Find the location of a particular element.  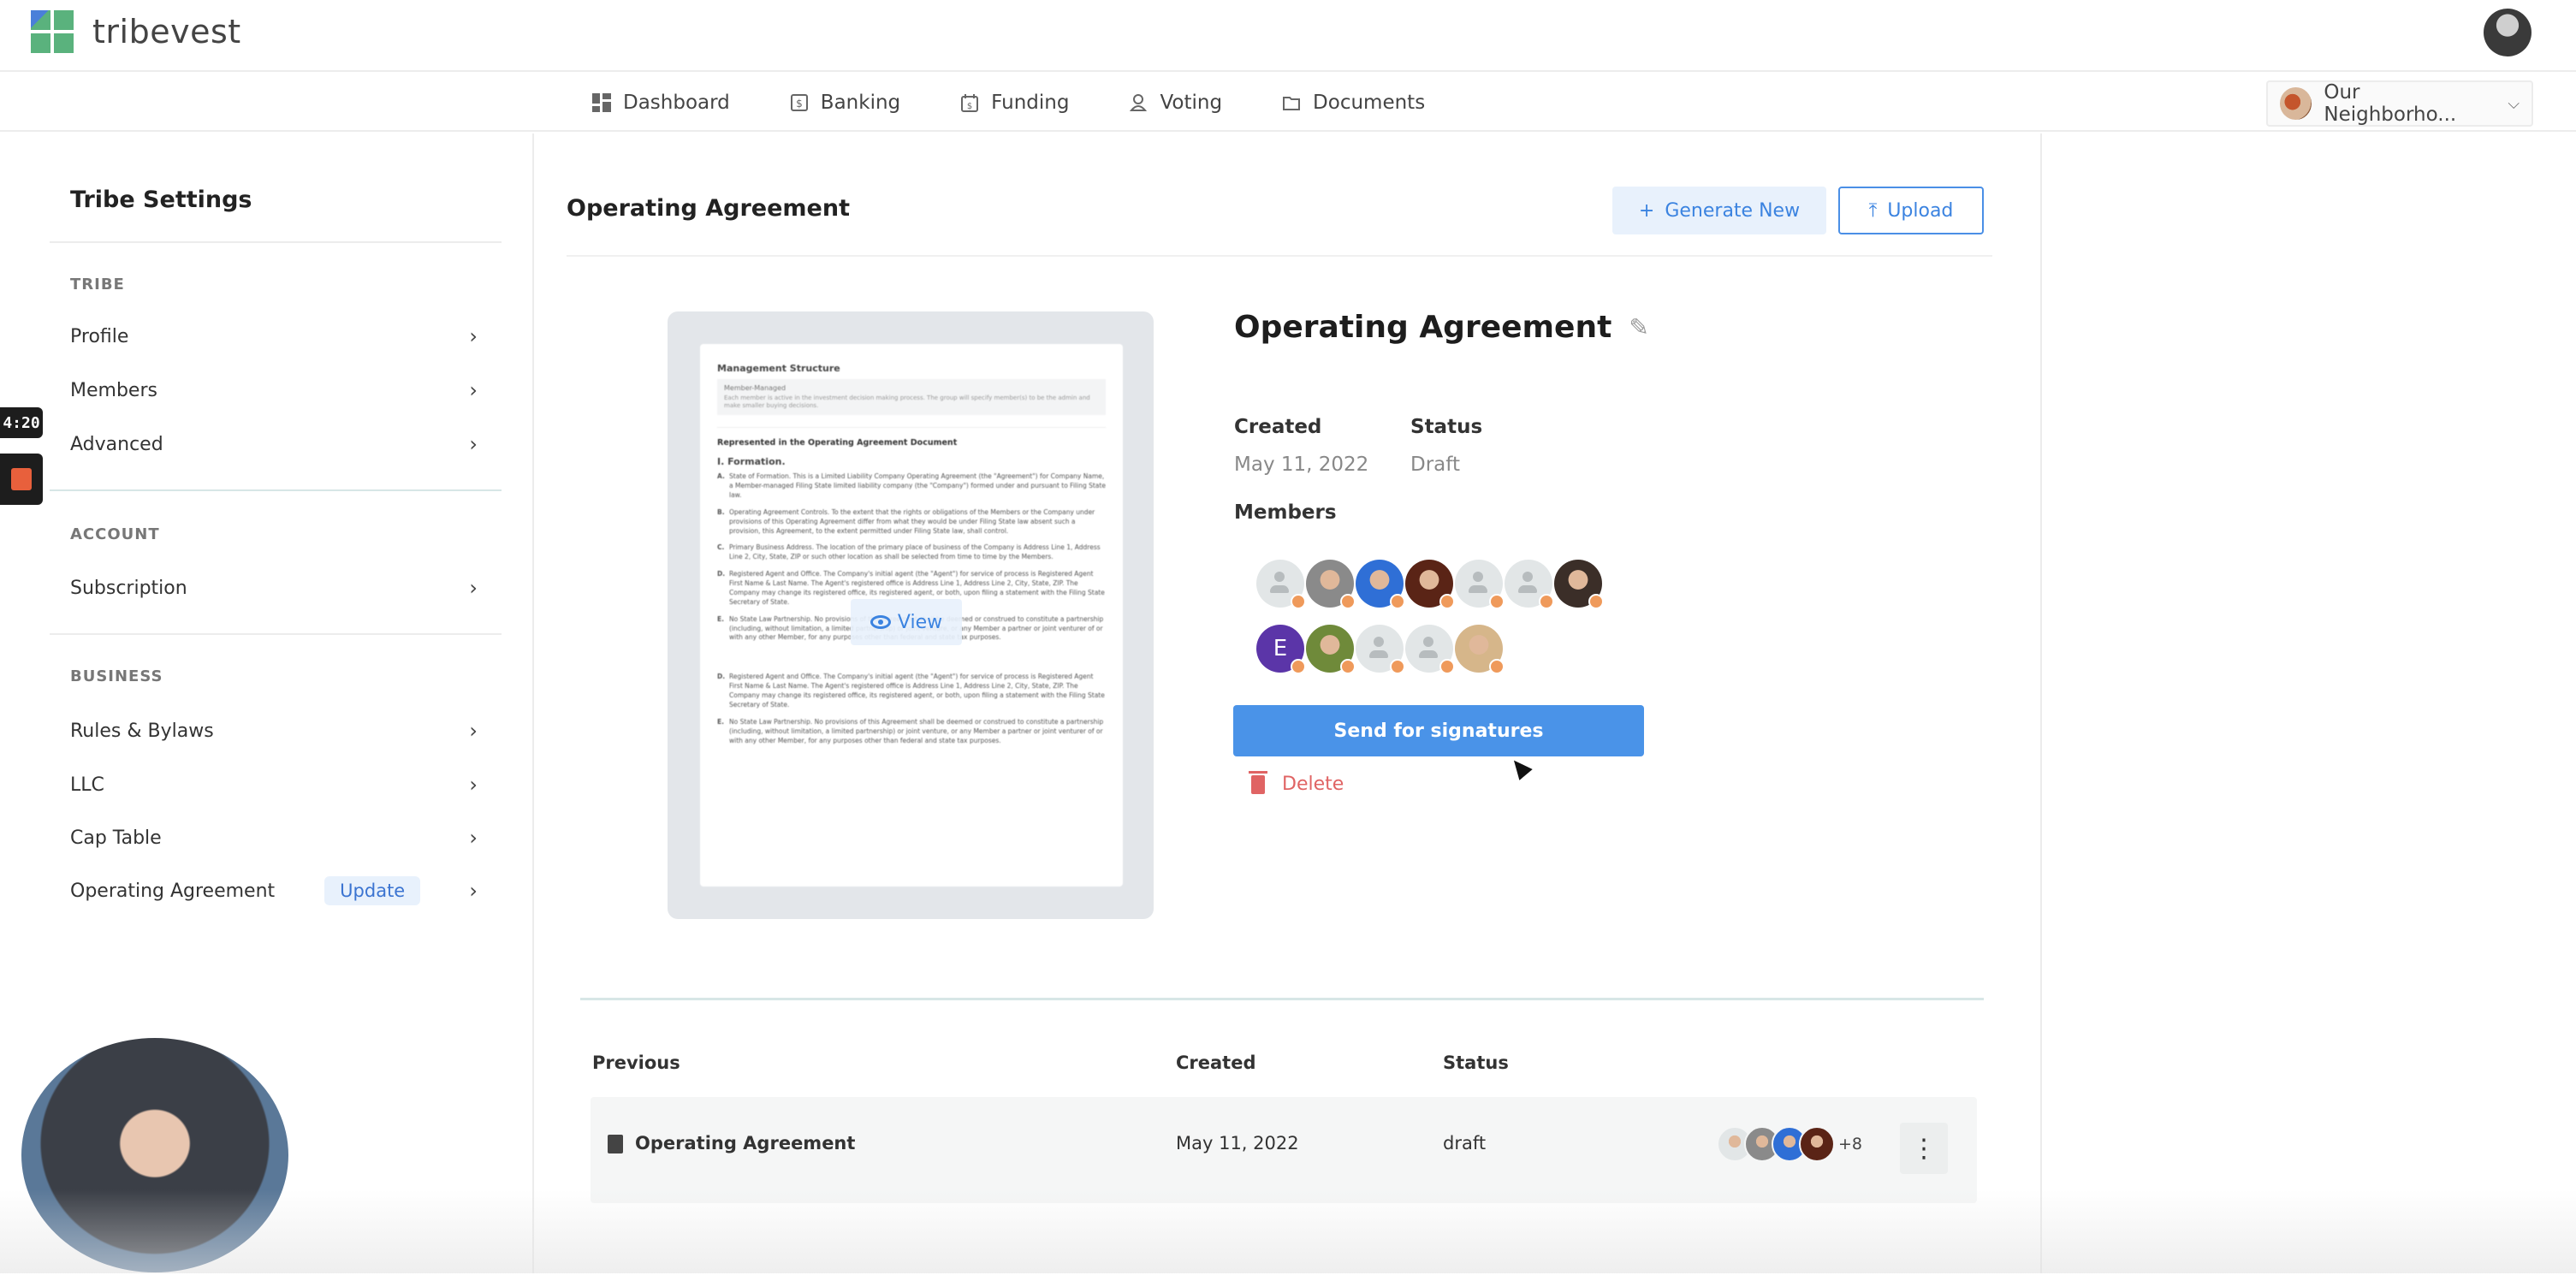

nav-funding: $ Funding is located at coordinates (1014, 103).